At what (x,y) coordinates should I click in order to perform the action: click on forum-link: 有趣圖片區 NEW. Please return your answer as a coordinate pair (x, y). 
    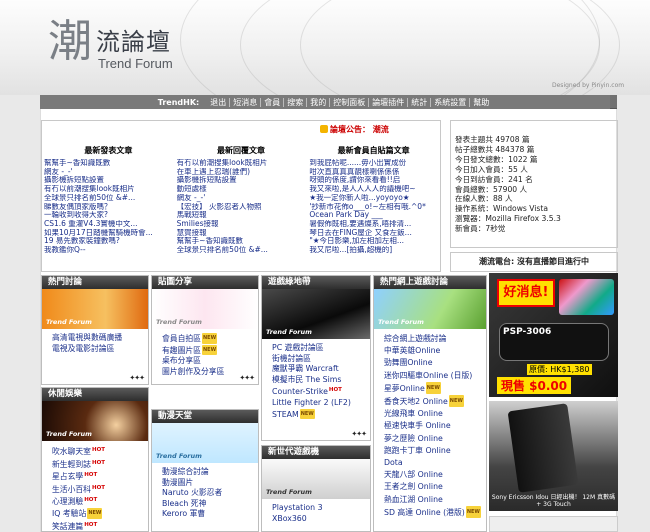
    Looking at the image, I should click on (210, 350).